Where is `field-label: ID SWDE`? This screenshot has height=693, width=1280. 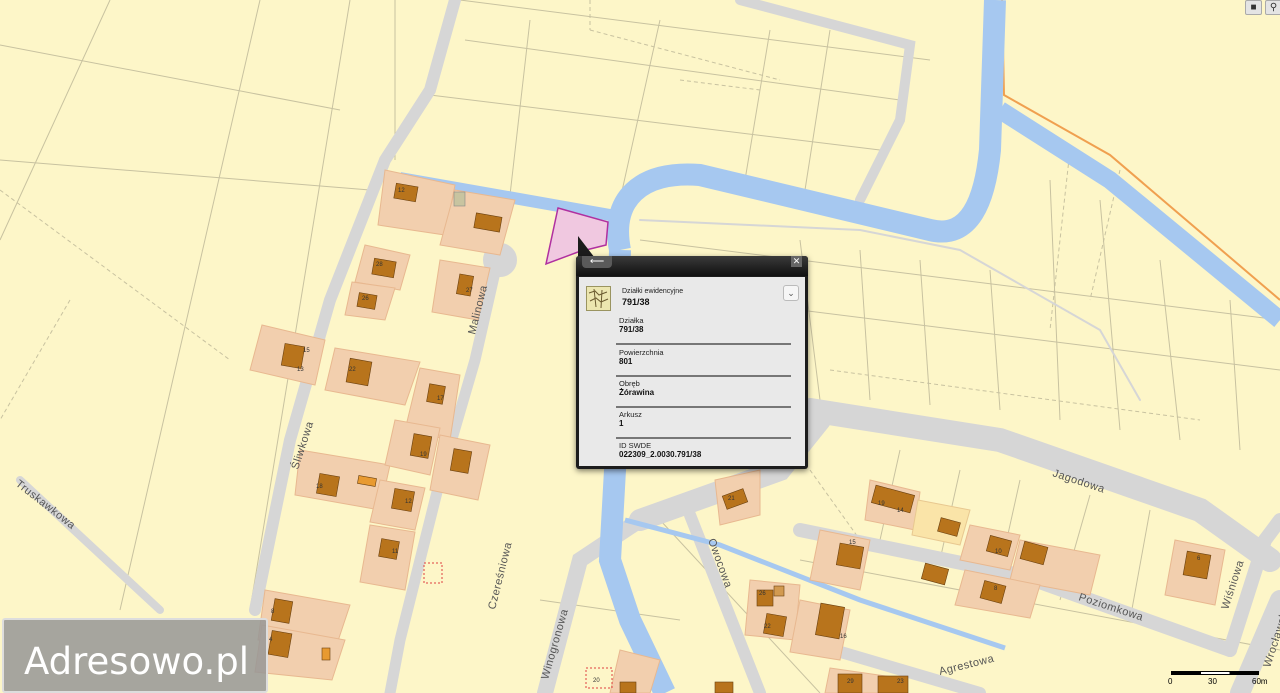 field-label: ID SWDE is located at coordinates (635, 445).